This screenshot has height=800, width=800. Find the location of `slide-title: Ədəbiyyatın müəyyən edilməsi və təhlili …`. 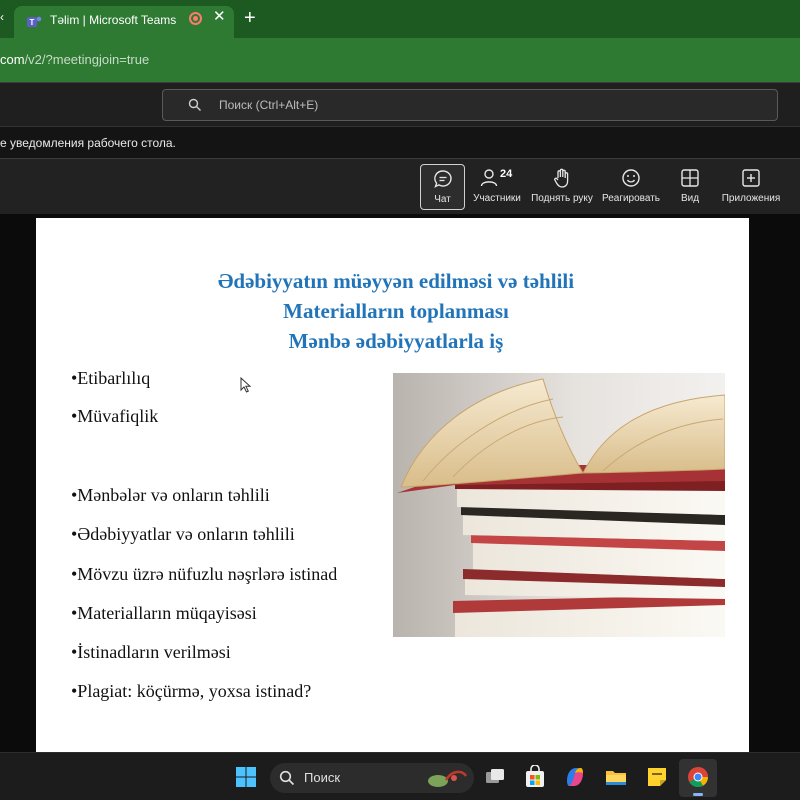

slide-title: Ədəbiyyatın müəyyən edilməsi və təhlili … is located at coordinates (396, 311).